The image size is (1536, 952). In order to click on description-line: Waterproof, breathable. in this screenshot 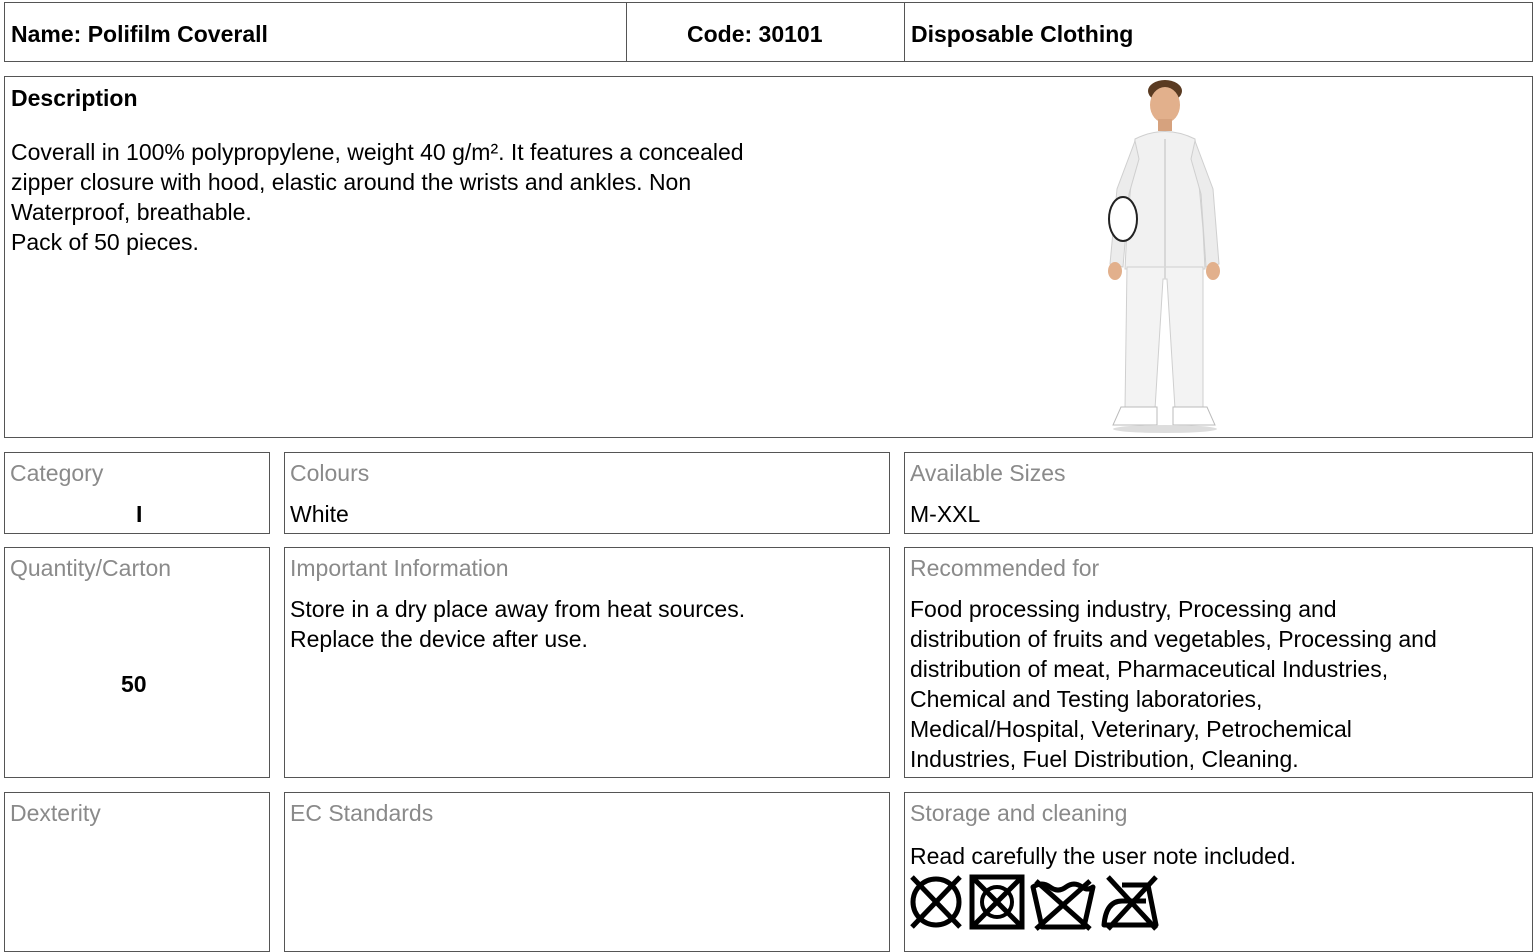, I will do `click(131, 212)`.